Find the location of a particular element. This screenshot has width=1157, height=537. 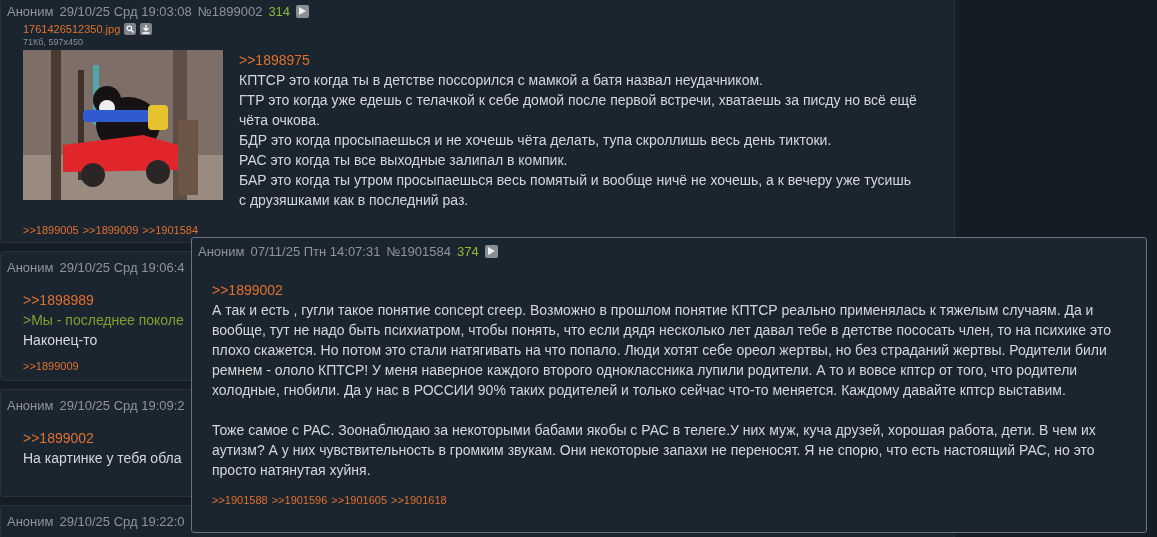

post-text: БДР это когда просыпаешься и не хочешь чёта делать, тупа скроллишь весь день тиктоки. is located at coordinates (536, 140).